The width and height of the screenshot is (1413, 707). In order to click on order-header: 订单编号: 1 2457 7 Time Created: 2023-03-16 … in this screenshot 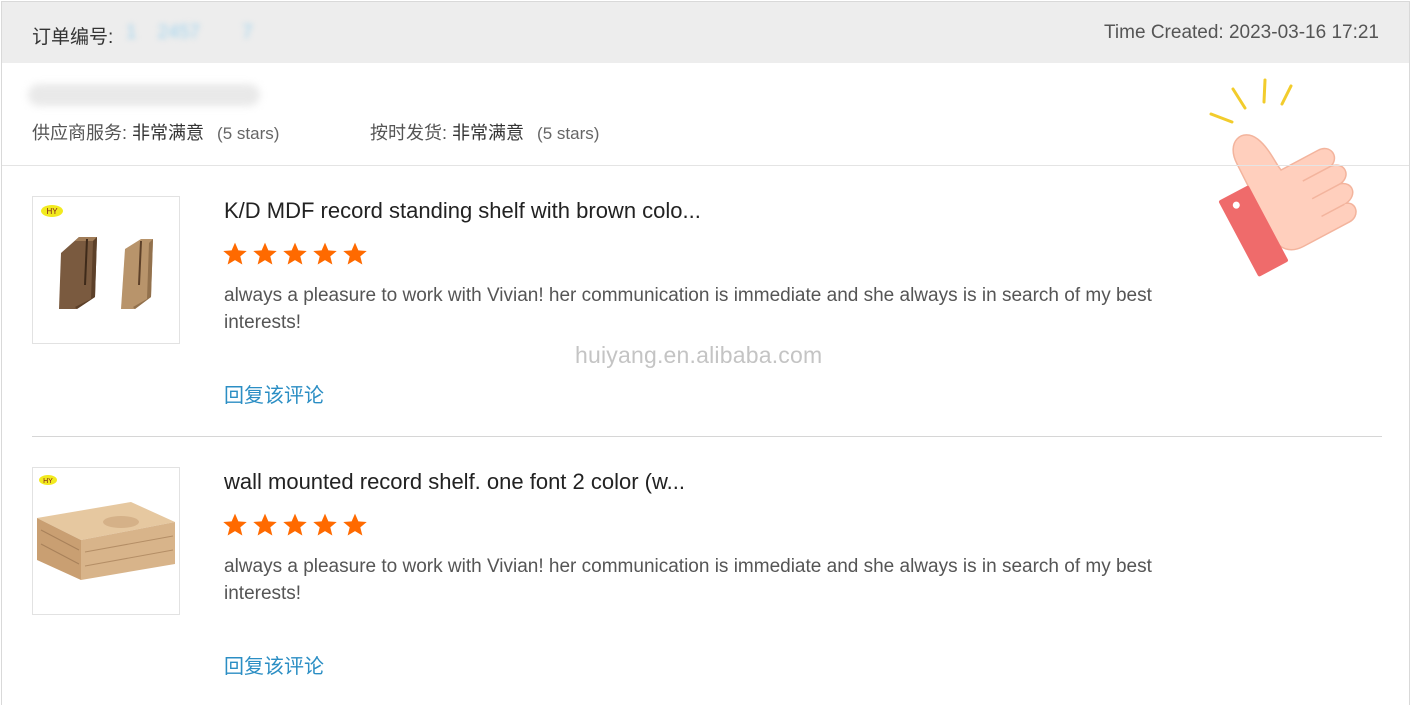, I will do `click(705, 32)`.